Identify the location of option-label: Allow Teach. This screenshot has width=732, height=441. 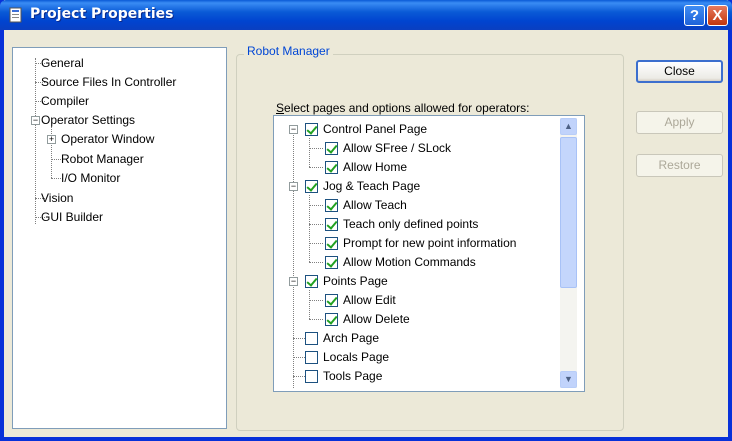
(375, 205).